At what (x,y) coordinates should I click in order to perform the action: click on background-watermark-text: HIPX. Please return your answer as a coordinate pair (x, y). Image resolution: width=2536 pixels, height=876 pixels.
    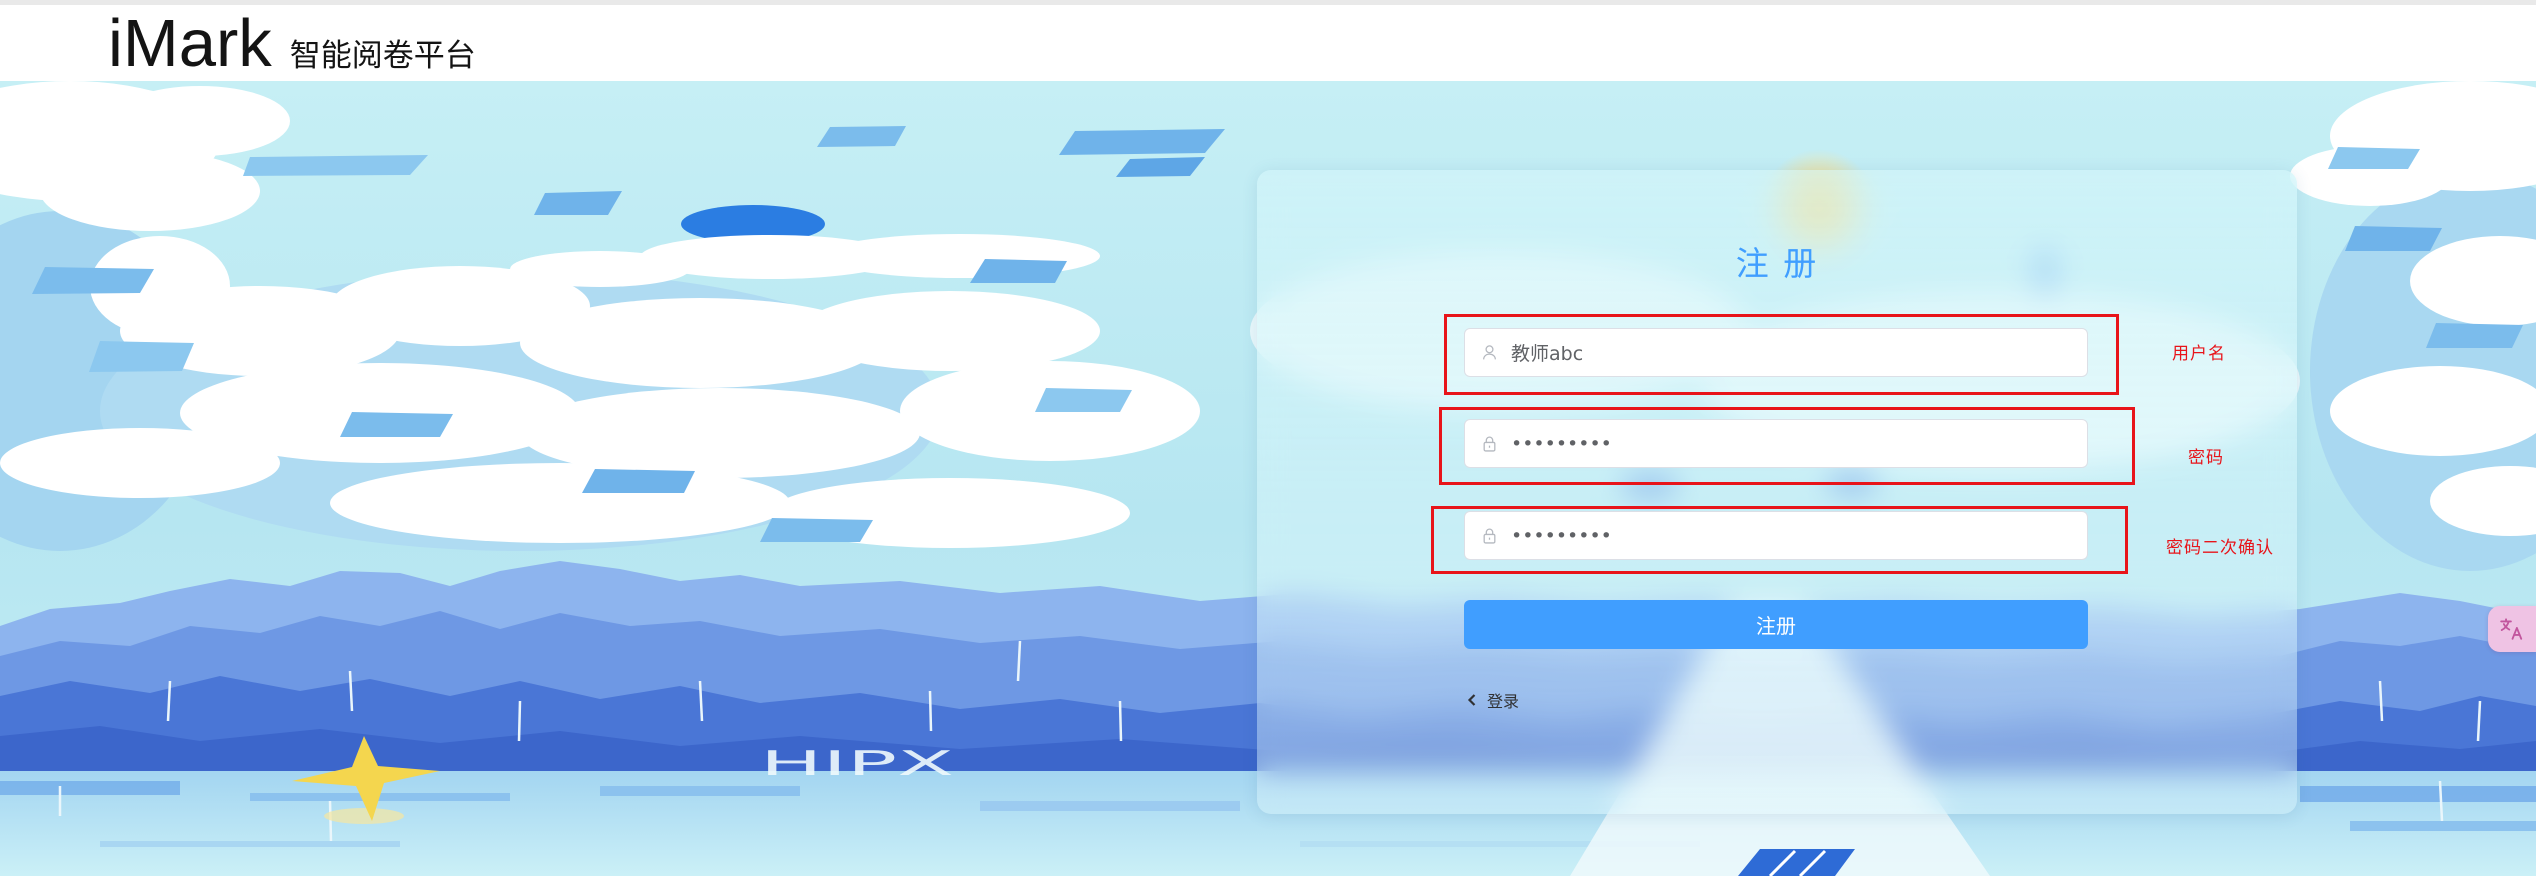
    Looking at the image, I should click on (857, 764).